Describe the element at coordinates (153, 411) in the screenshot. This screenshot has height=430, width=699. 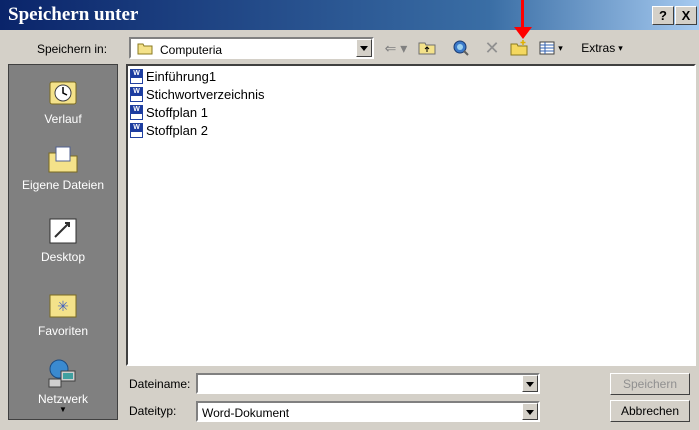
I see `filetype-label: Dateityp:` at that location.